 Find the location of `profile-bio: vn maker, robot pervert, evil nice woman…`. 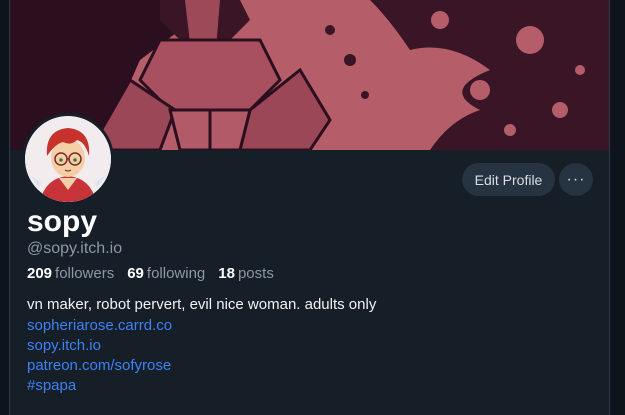

profile-bio: vn maker, robot pervert, evil nice woman… is located at coordinates (202, 304).